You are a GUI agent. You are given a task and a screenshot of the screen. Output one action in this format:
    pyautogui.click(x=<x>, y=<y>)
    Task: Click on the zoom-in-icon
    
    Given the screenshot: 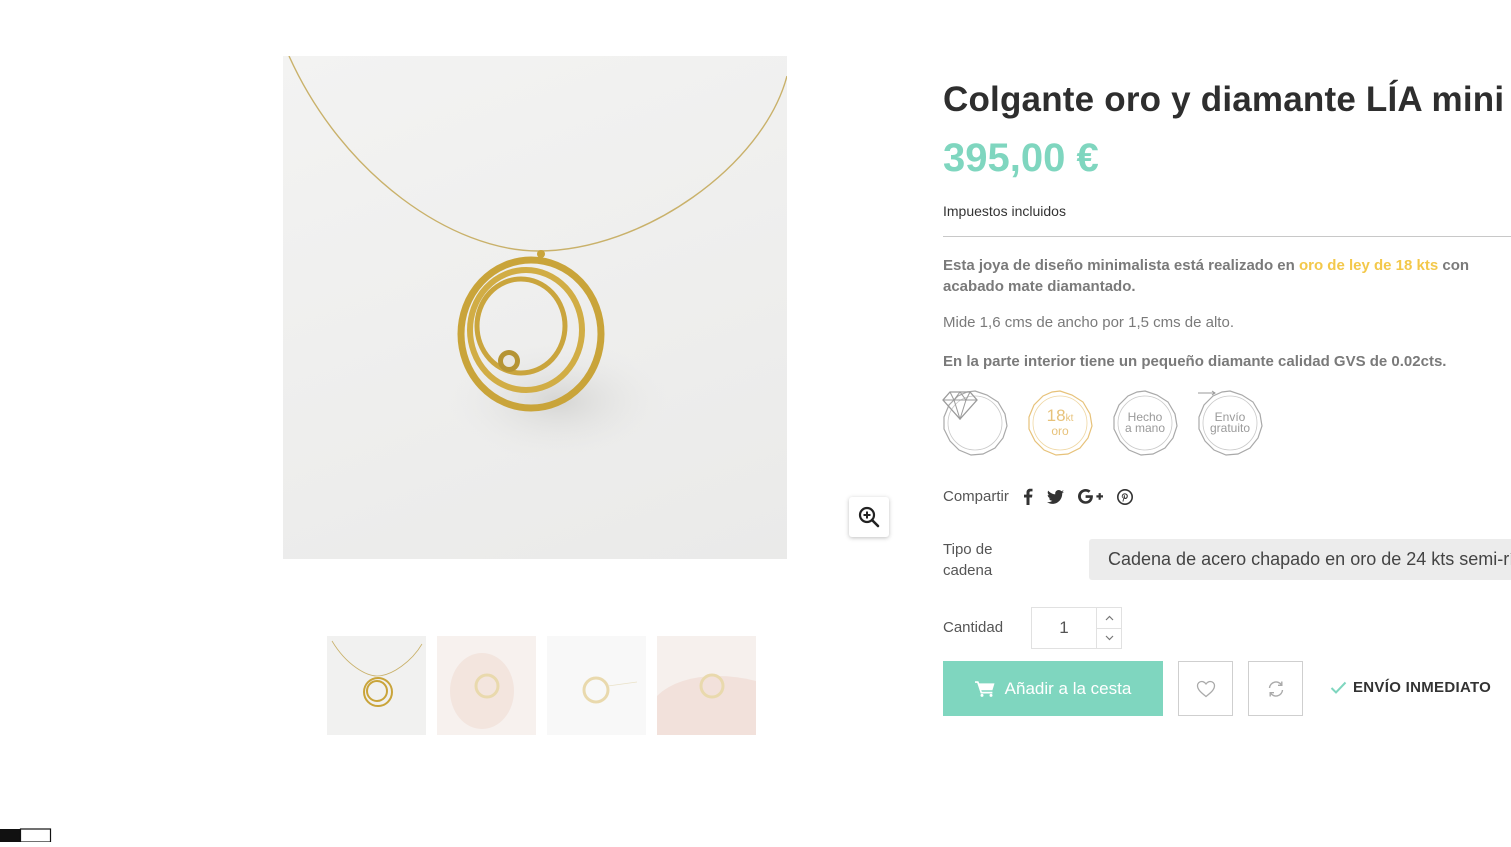 What is the action you would take?
    pyautogui.click(x=869, y=517)
    